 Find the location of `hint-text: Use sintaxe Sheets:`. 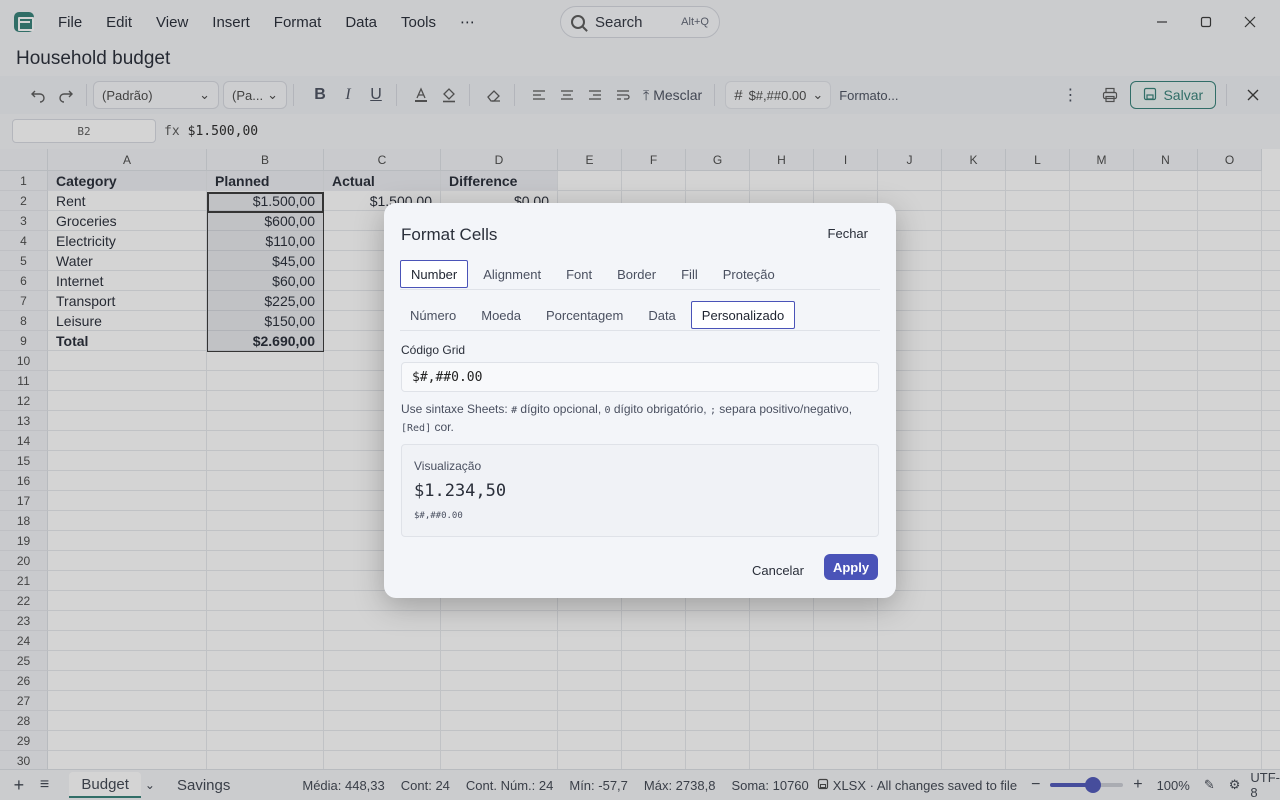

hint-text: Use sintaxe Sheets: is located at coordinates (456, 409).